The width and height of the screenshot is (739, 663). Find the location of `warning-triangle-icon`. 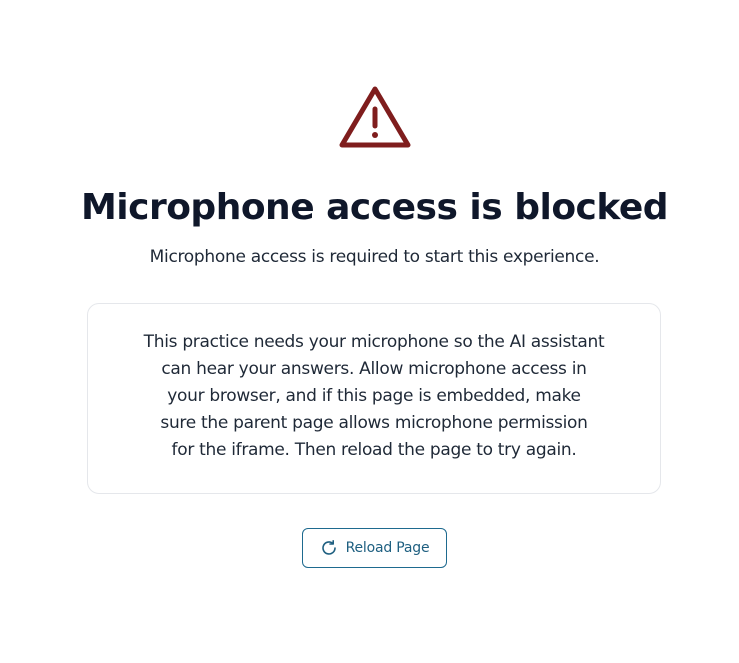

warning-triangle-icon is located at coordinates (375, 117).